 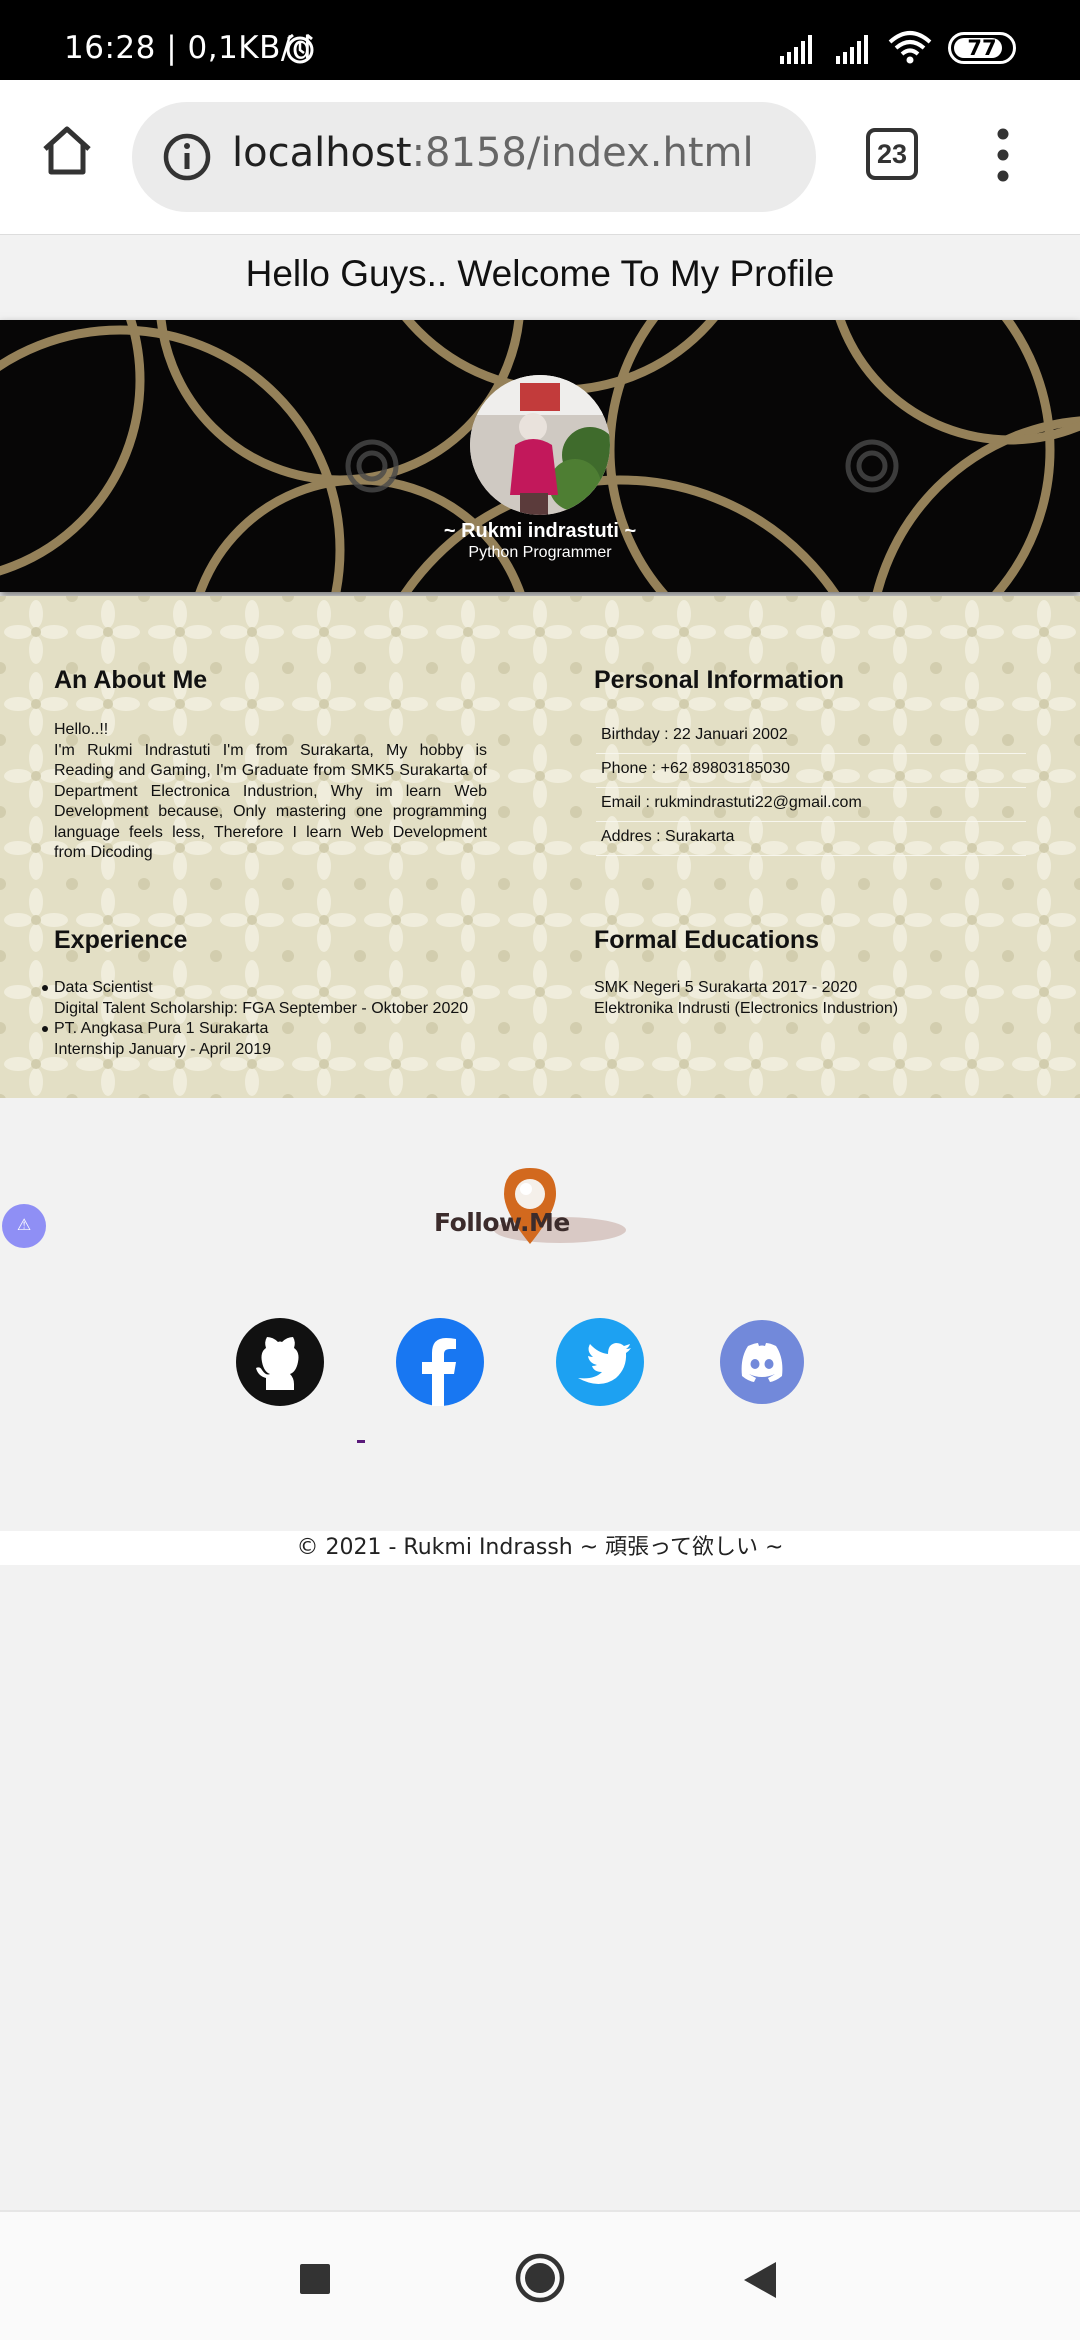 What do you see at coordinates (163, 1049) in the screenshot?
I see `experience-detail: Internship January - April 2019` at bounding box center [163, 1049].